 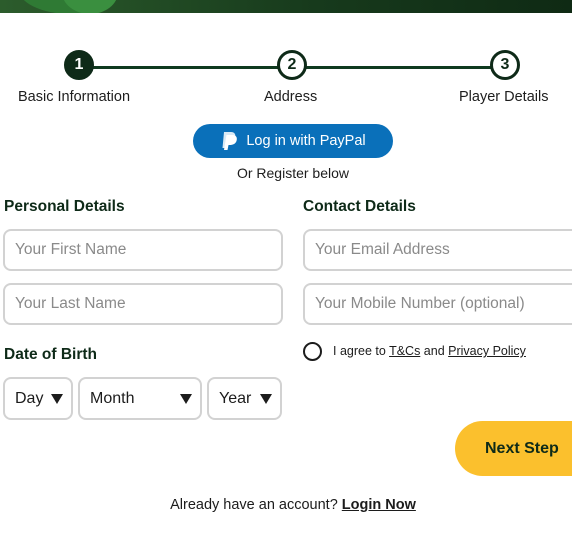 I want to click on last-name-field, so click(x=143, y=304).